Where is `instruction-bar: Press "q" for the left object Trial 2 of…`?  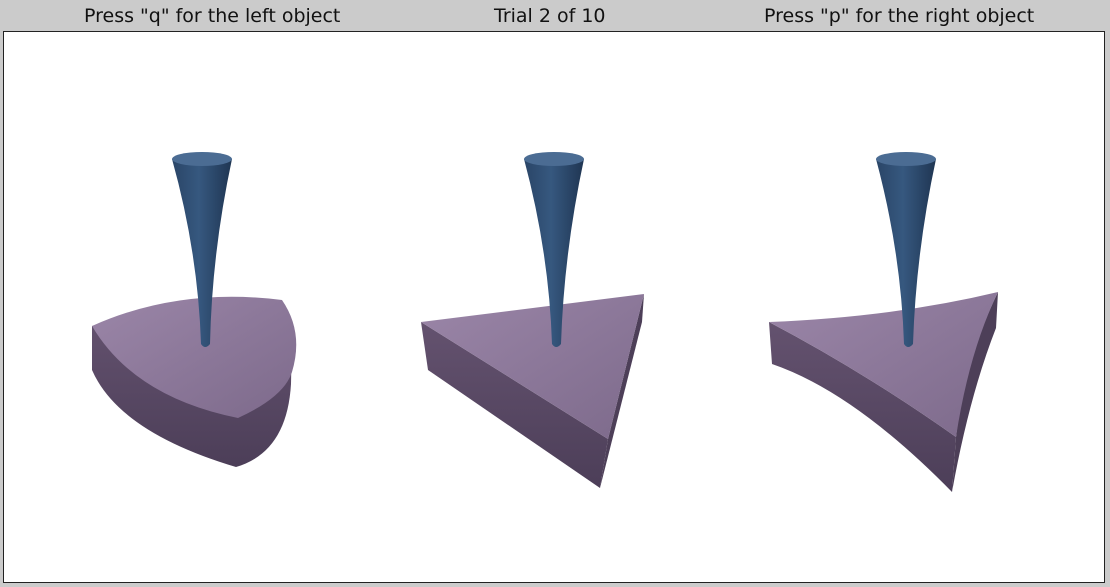
instruction-bar: Press "q" for the left object Trial 2 of… is located at coordinates (555, 16).